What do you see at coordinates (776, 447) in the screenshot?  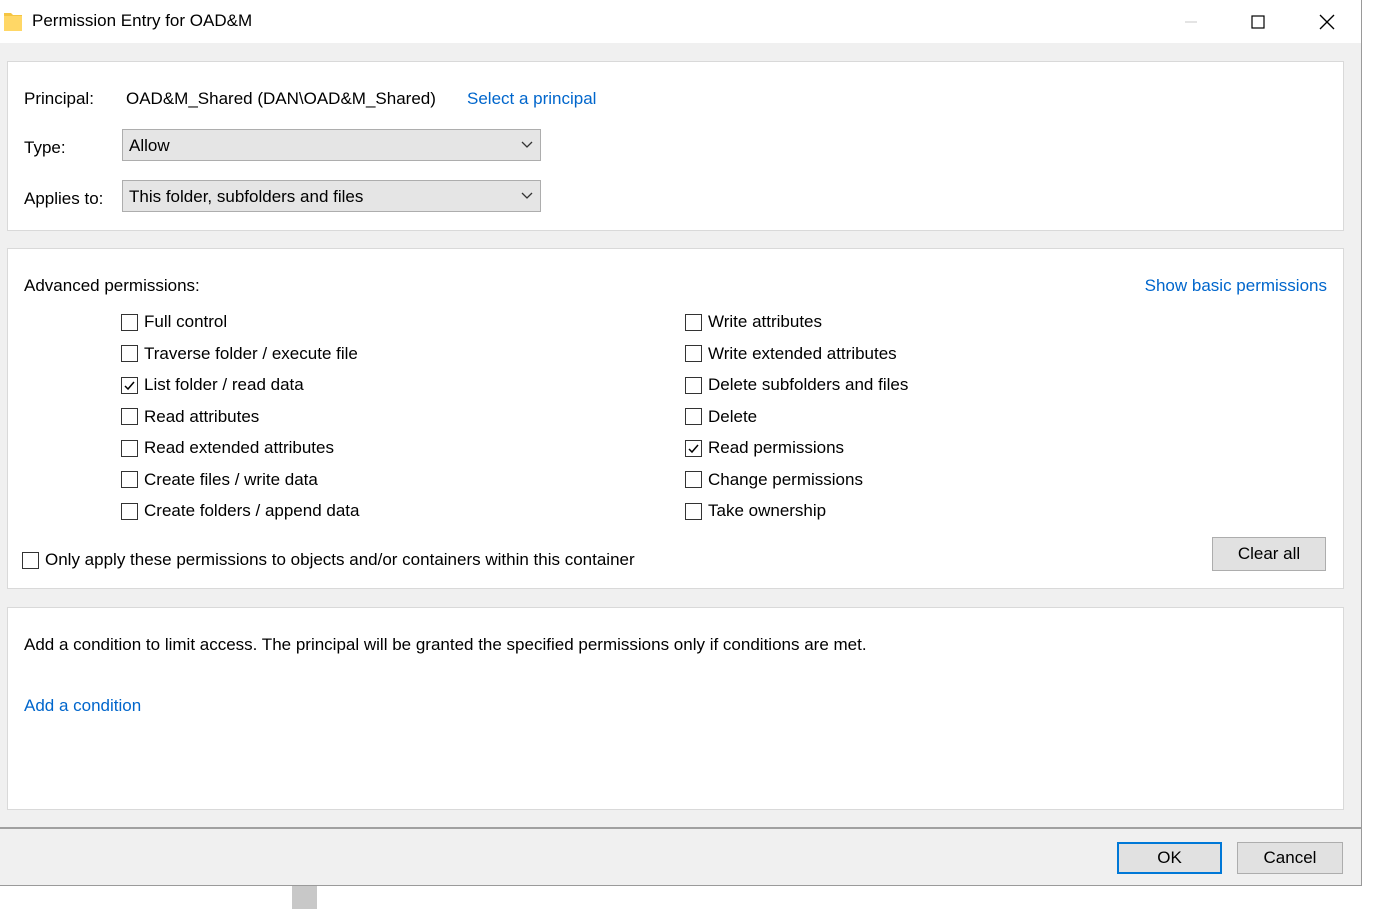 I see `permission-label: Read permissions` at bounding box center [776, 447].